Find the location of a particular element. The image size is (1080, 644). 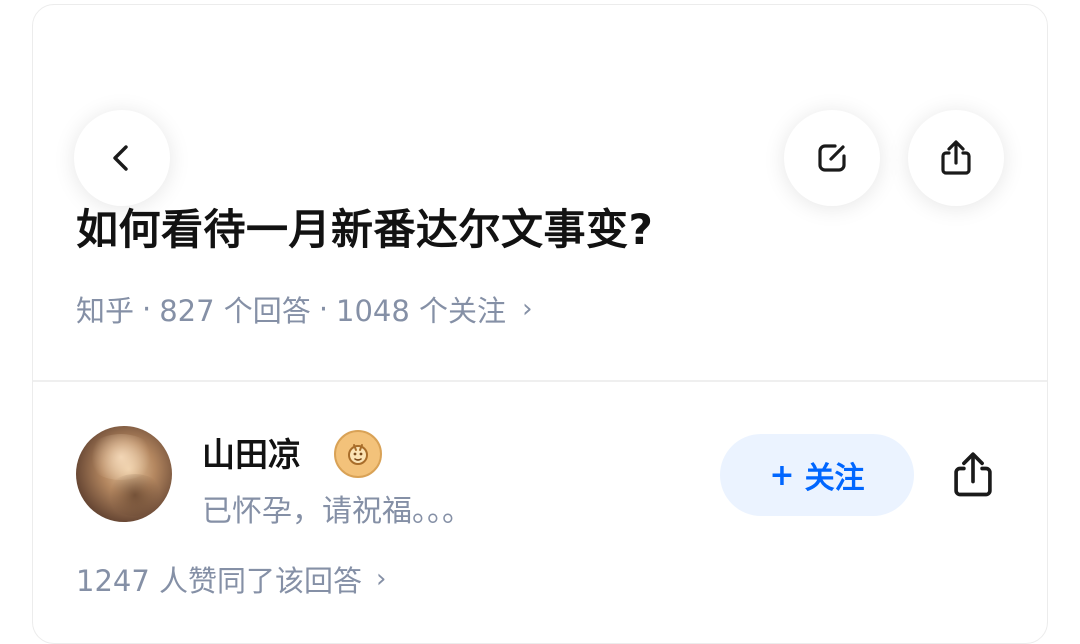

meta-follower-count: 1048 个关注 is located at coordinates (421, 311).